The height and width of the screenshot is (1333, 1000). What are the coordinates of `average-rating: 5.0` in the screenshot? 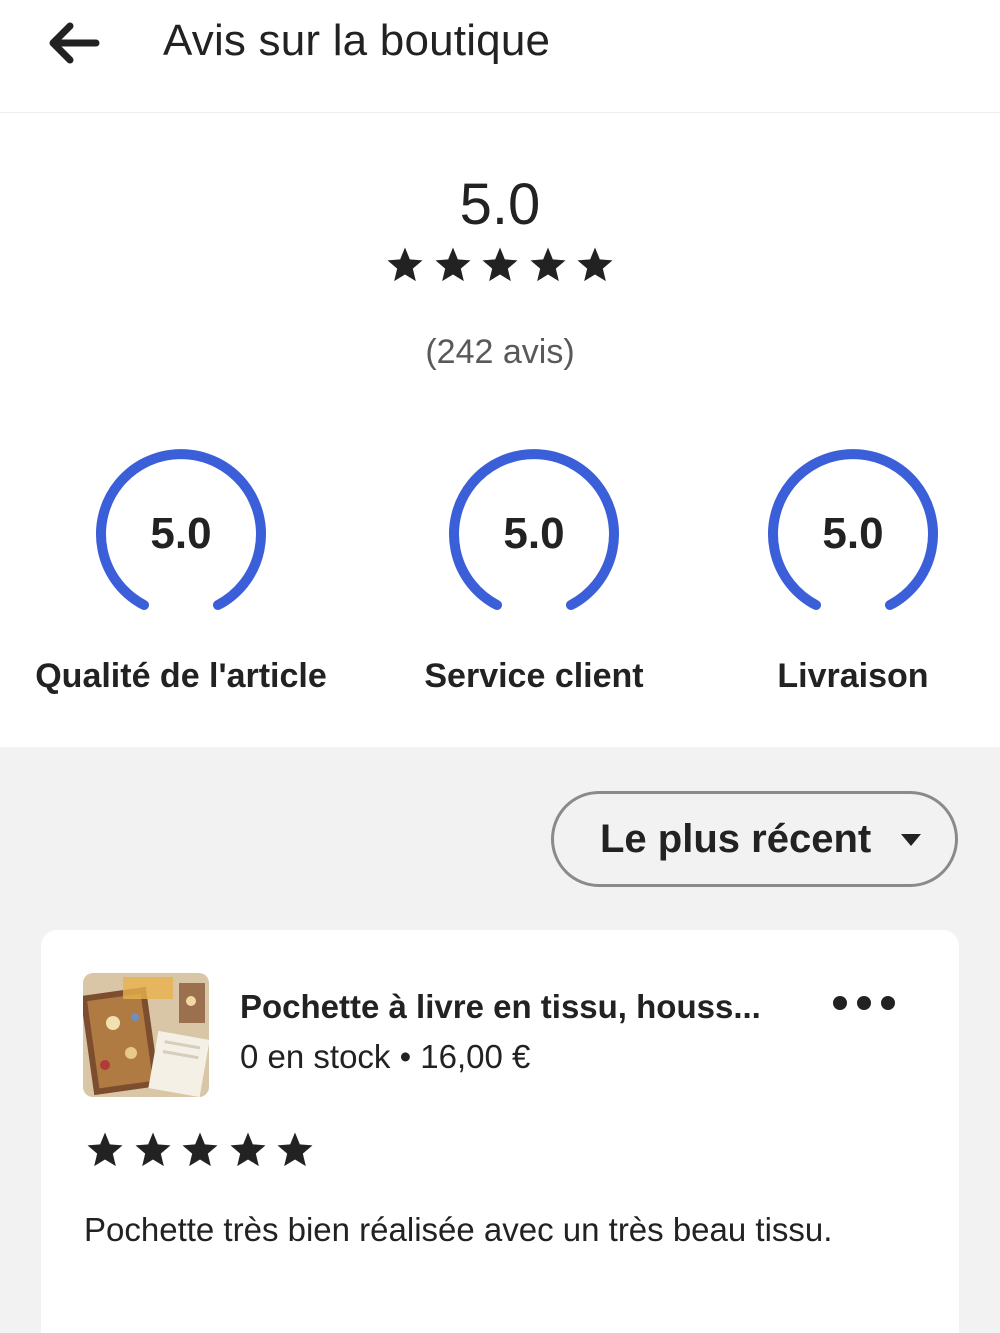 It's located at (500, 204).